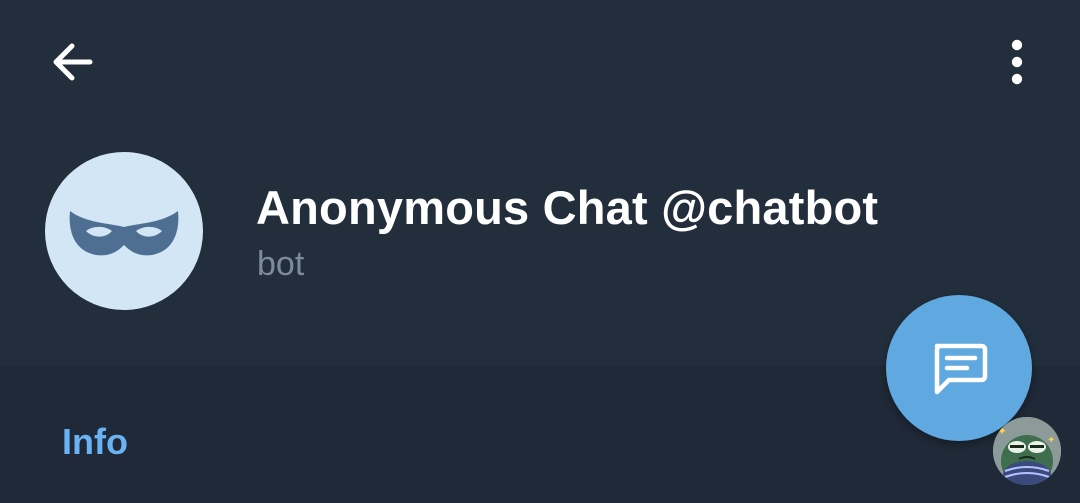 This screenshot has width=1080, height=503. What do you see at coordinates (281, 264) in the screenshot?
I see `profile-status: bot` at bounding box center [281, 264].